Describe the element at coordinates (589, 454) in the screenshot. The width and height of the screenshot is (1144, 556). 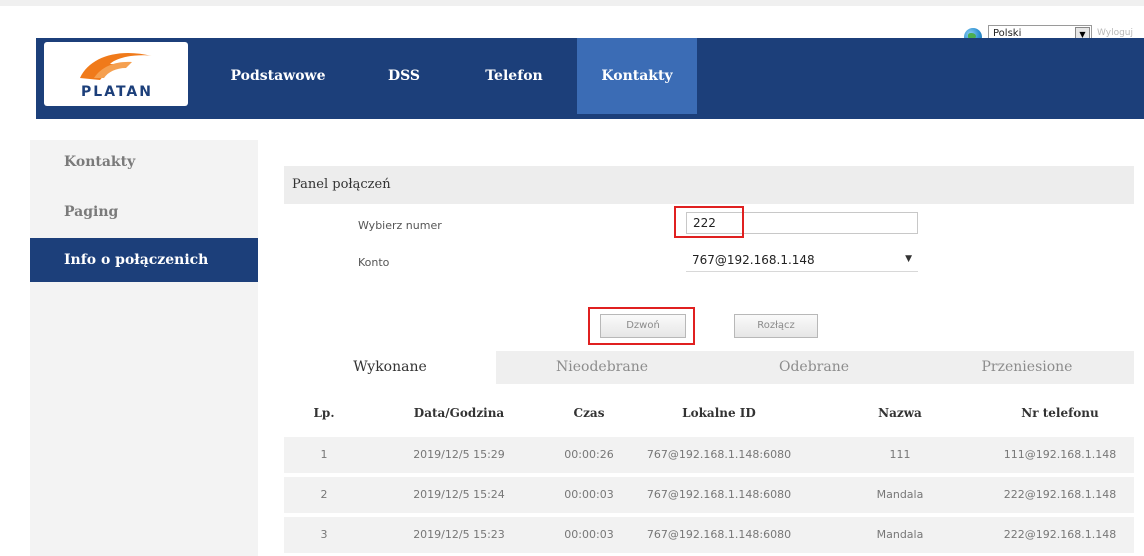
I see `cell-time: 00:00:26` at that location.